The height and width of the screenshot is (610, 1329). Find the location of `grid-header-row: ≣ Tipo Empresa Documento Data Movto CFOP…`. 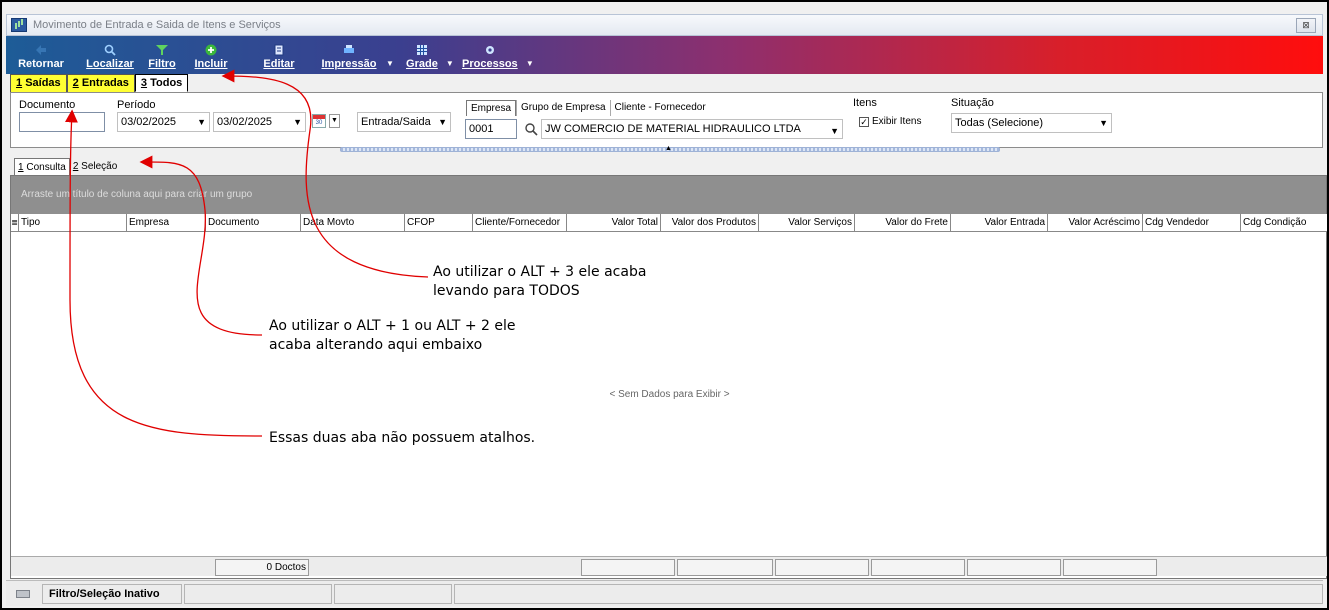

grid-header-row: ≣ Tipo Empresa Documento Data Movto CFOP… is located at coordinates (669, 223).